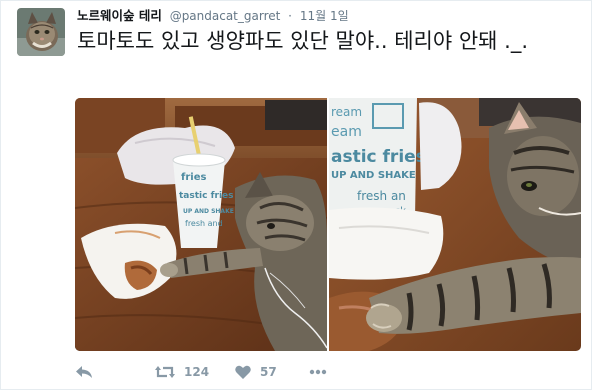  What do you see at coordinates (165, 372) in the screenshot?
I see `retweet-icon` at bounding box center [165, 372].